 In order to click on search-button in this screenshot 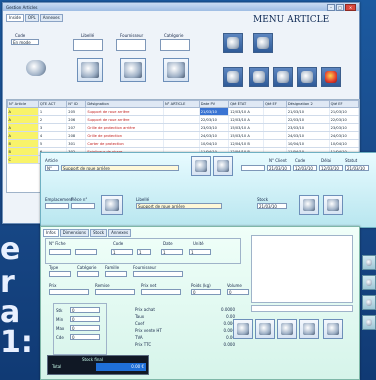, I will do `click(90, 70)`.